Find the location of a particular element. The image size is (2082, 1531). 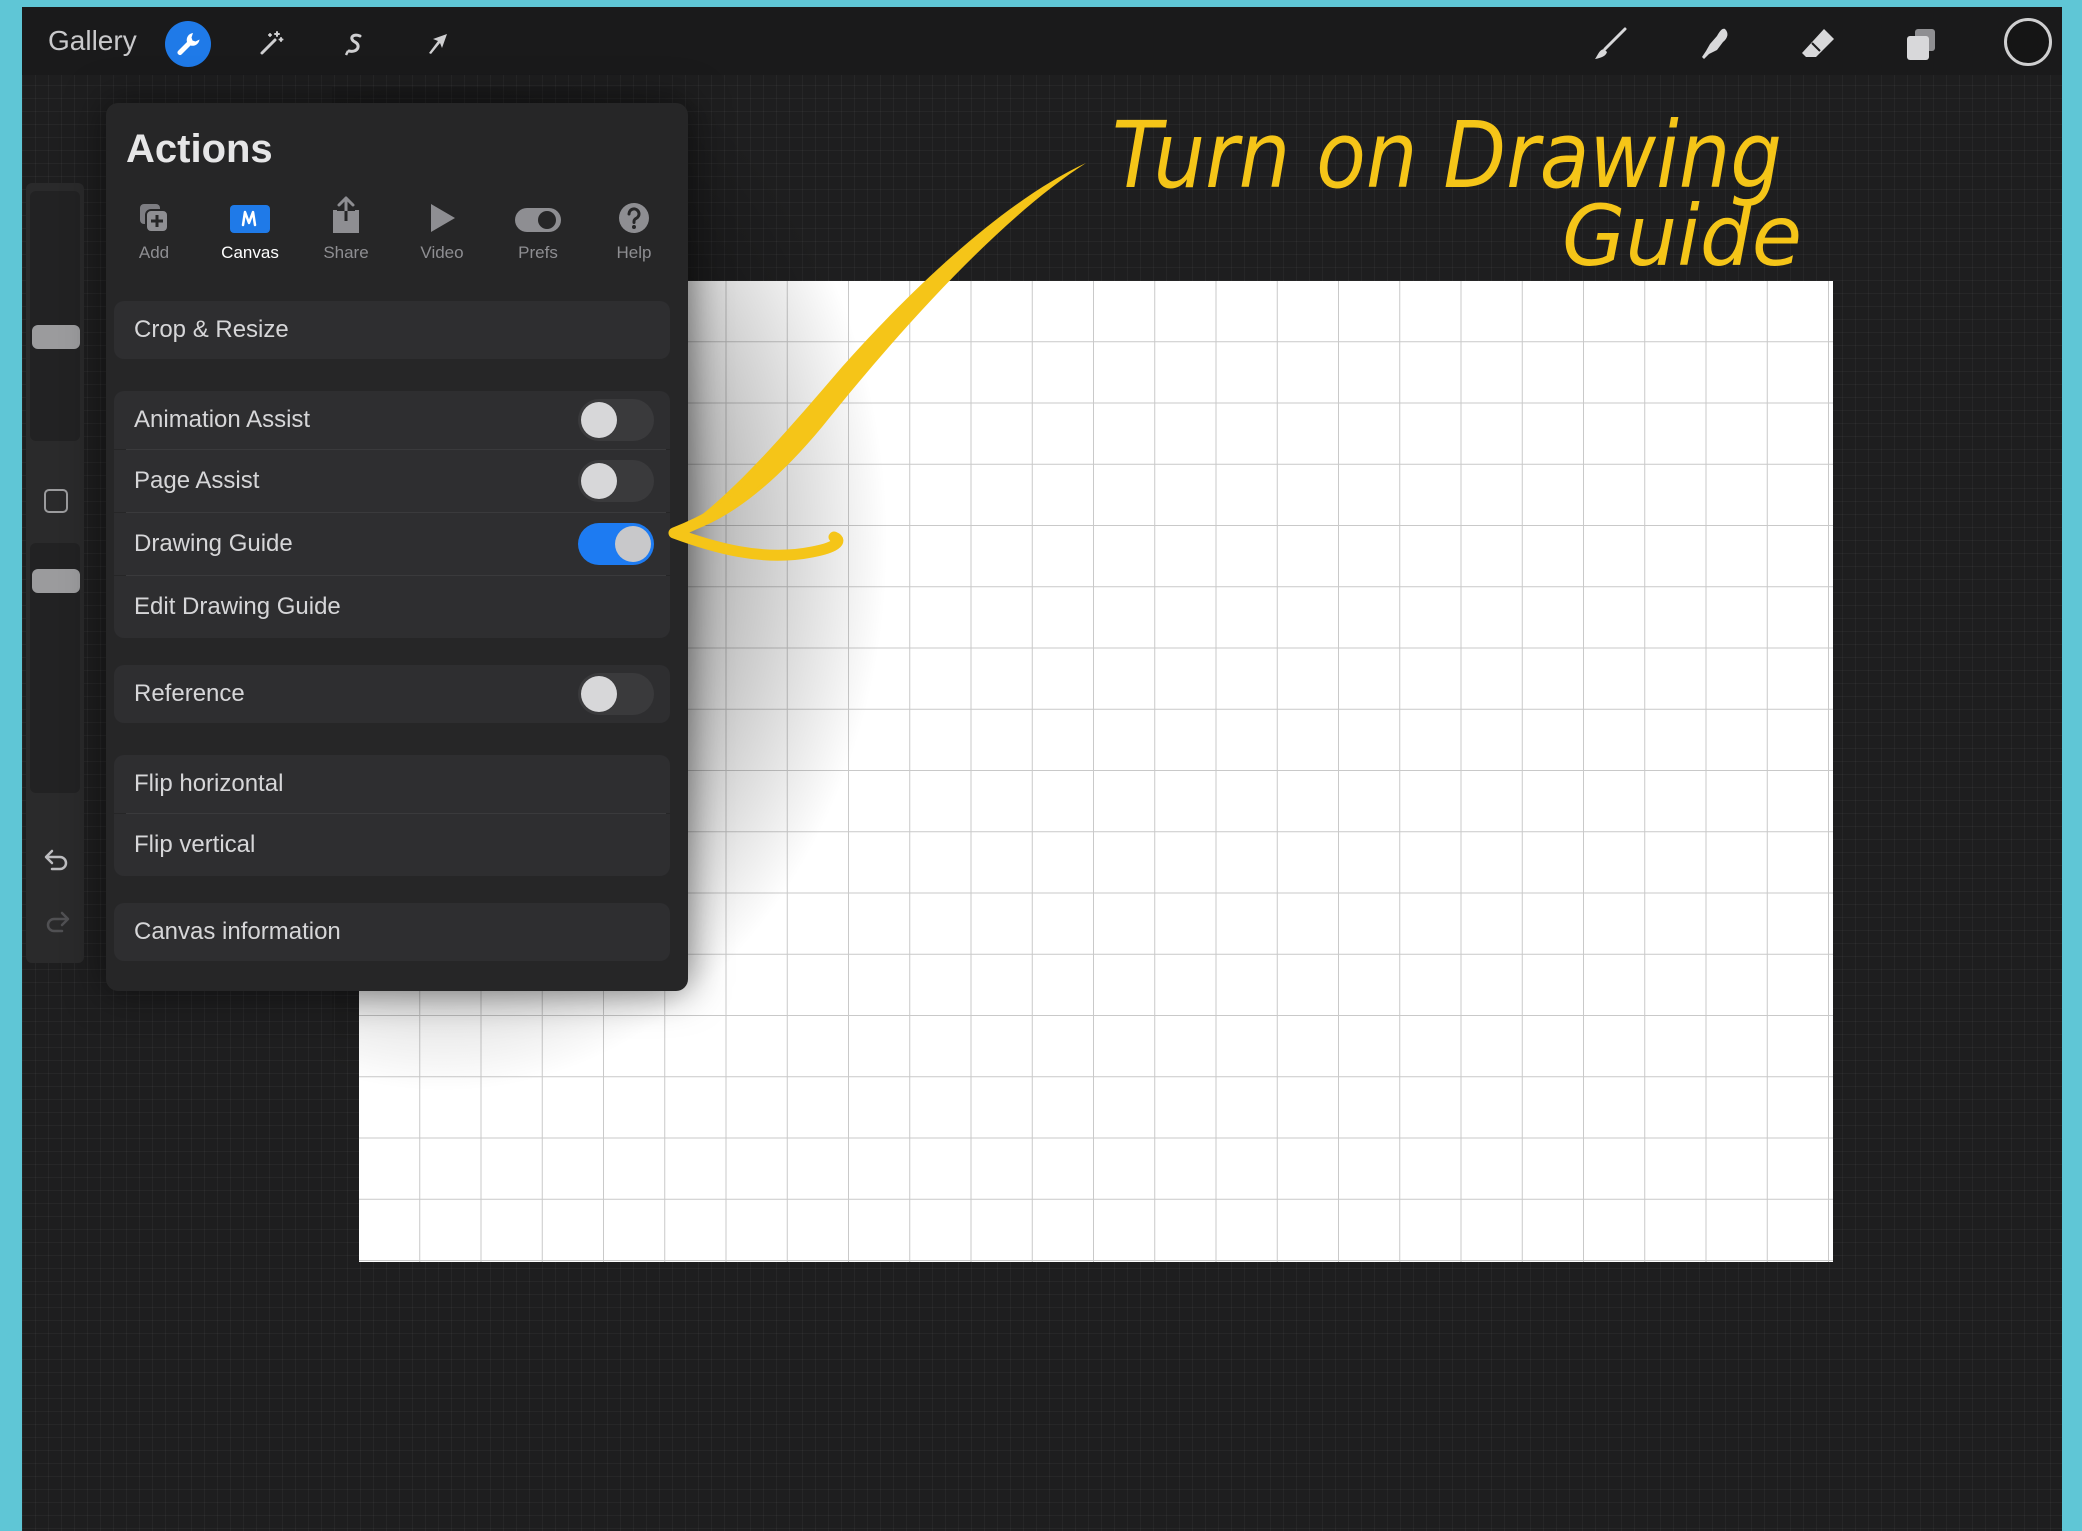

page-assist-toggle is located at coordinates (616, 481).